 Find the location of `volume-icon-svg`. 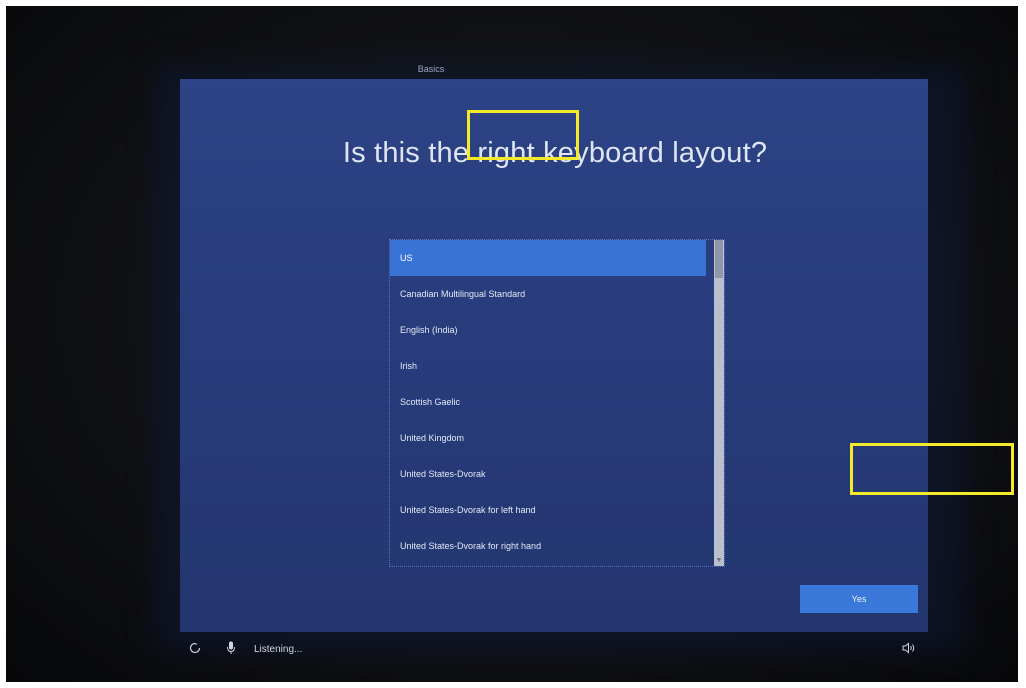

volume-icon-svg is located at coordinates (908, 648).